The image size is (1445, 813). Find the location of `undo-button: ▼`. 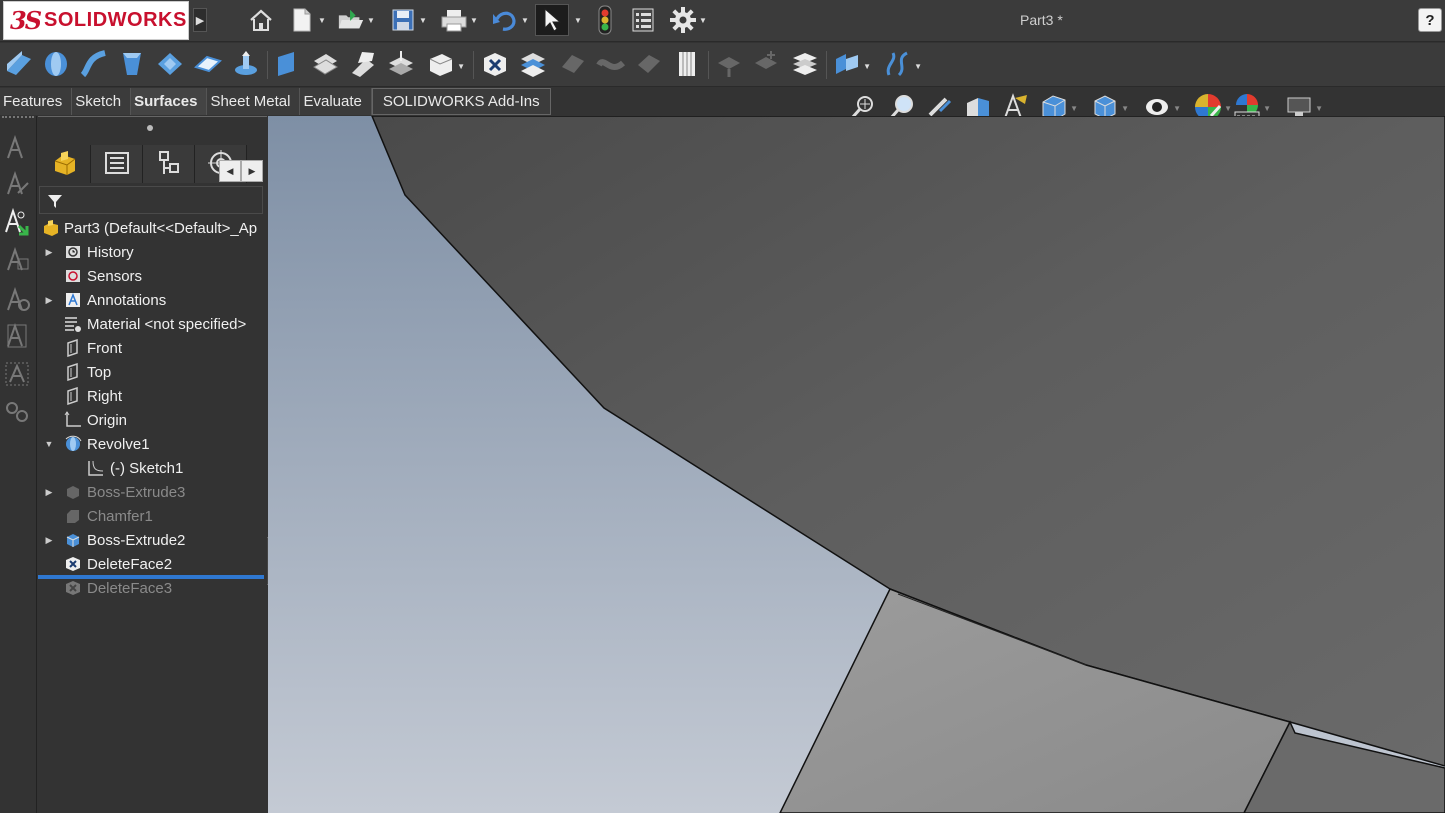

undo-button: ▼ is located at coordinates (510, 20).